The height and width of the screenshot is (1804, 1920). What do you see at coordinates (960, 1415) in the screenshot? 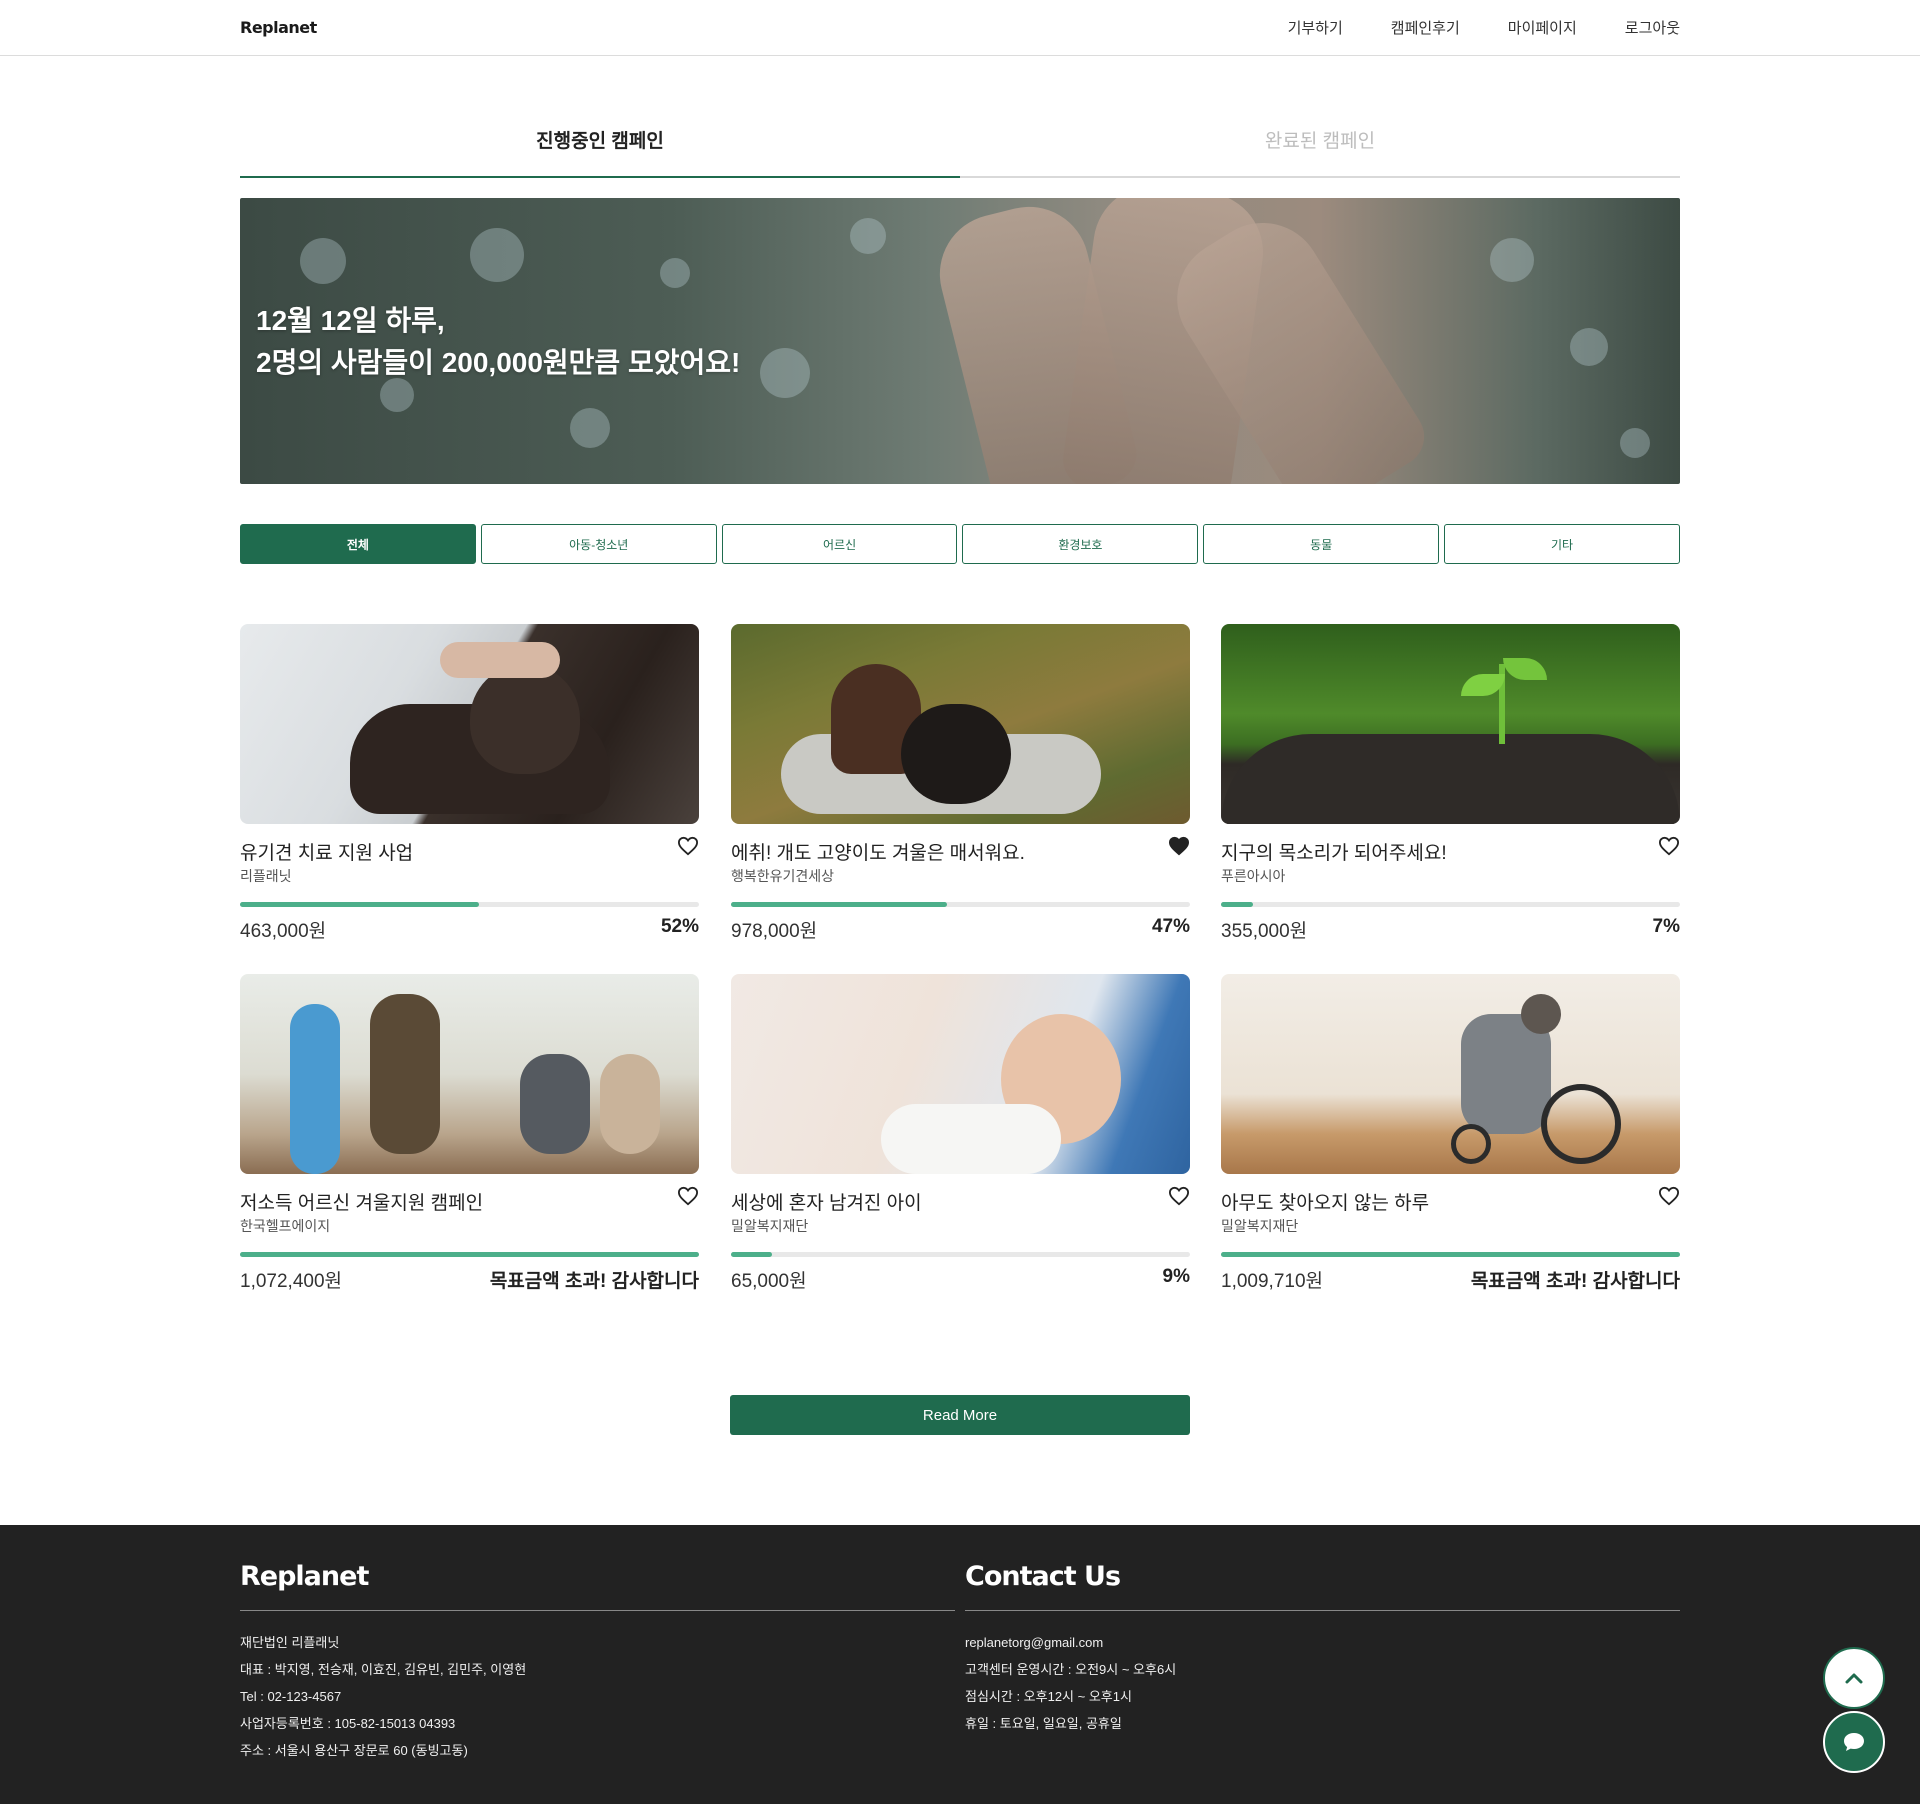
I see `read-more-button: Read More` at bounding box center [960, 1415].